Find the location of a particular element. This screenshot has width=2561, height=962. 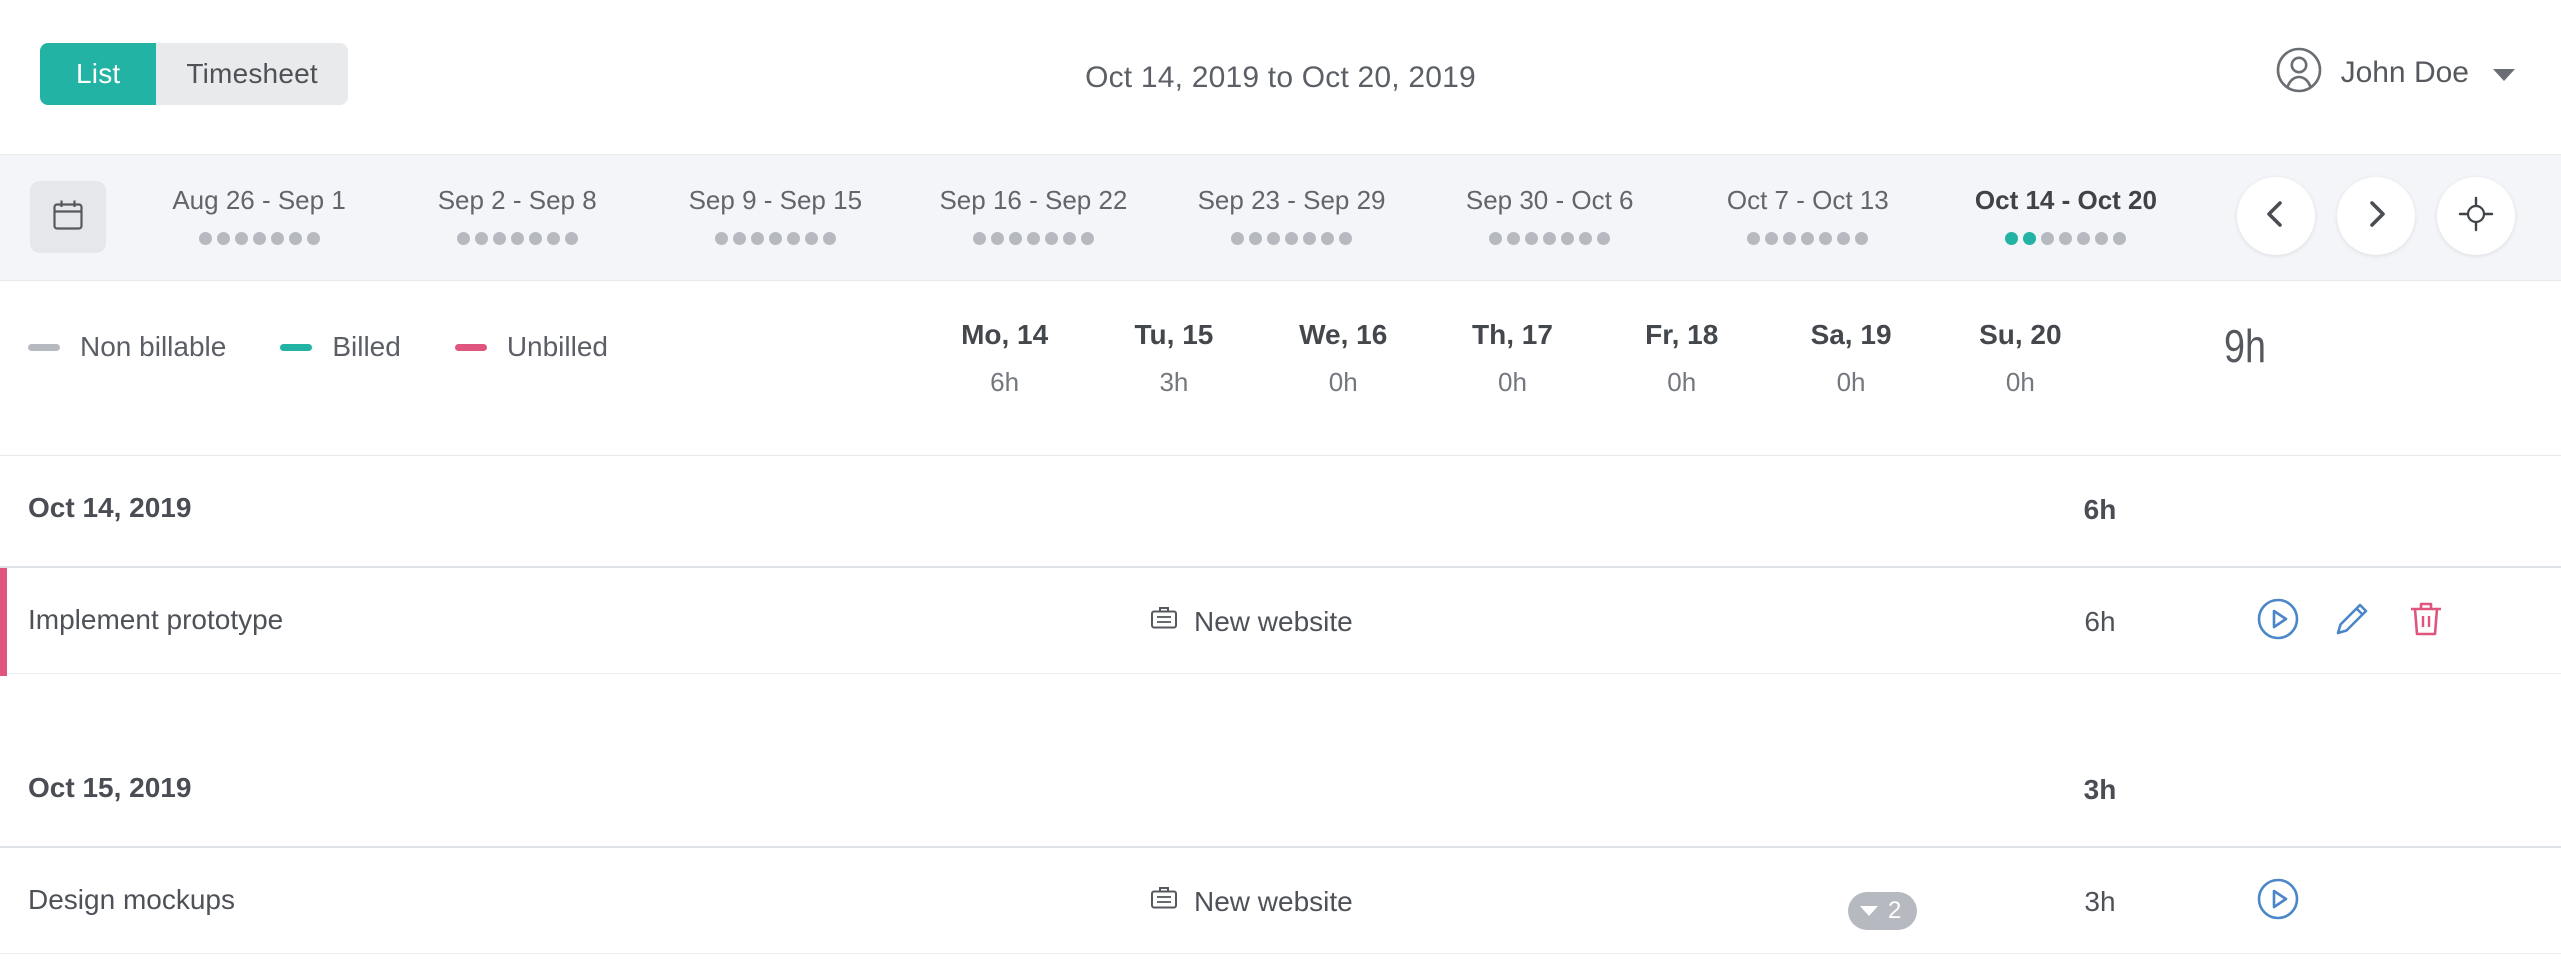

trash-delete-icon is located at coordinates (2426, 619).